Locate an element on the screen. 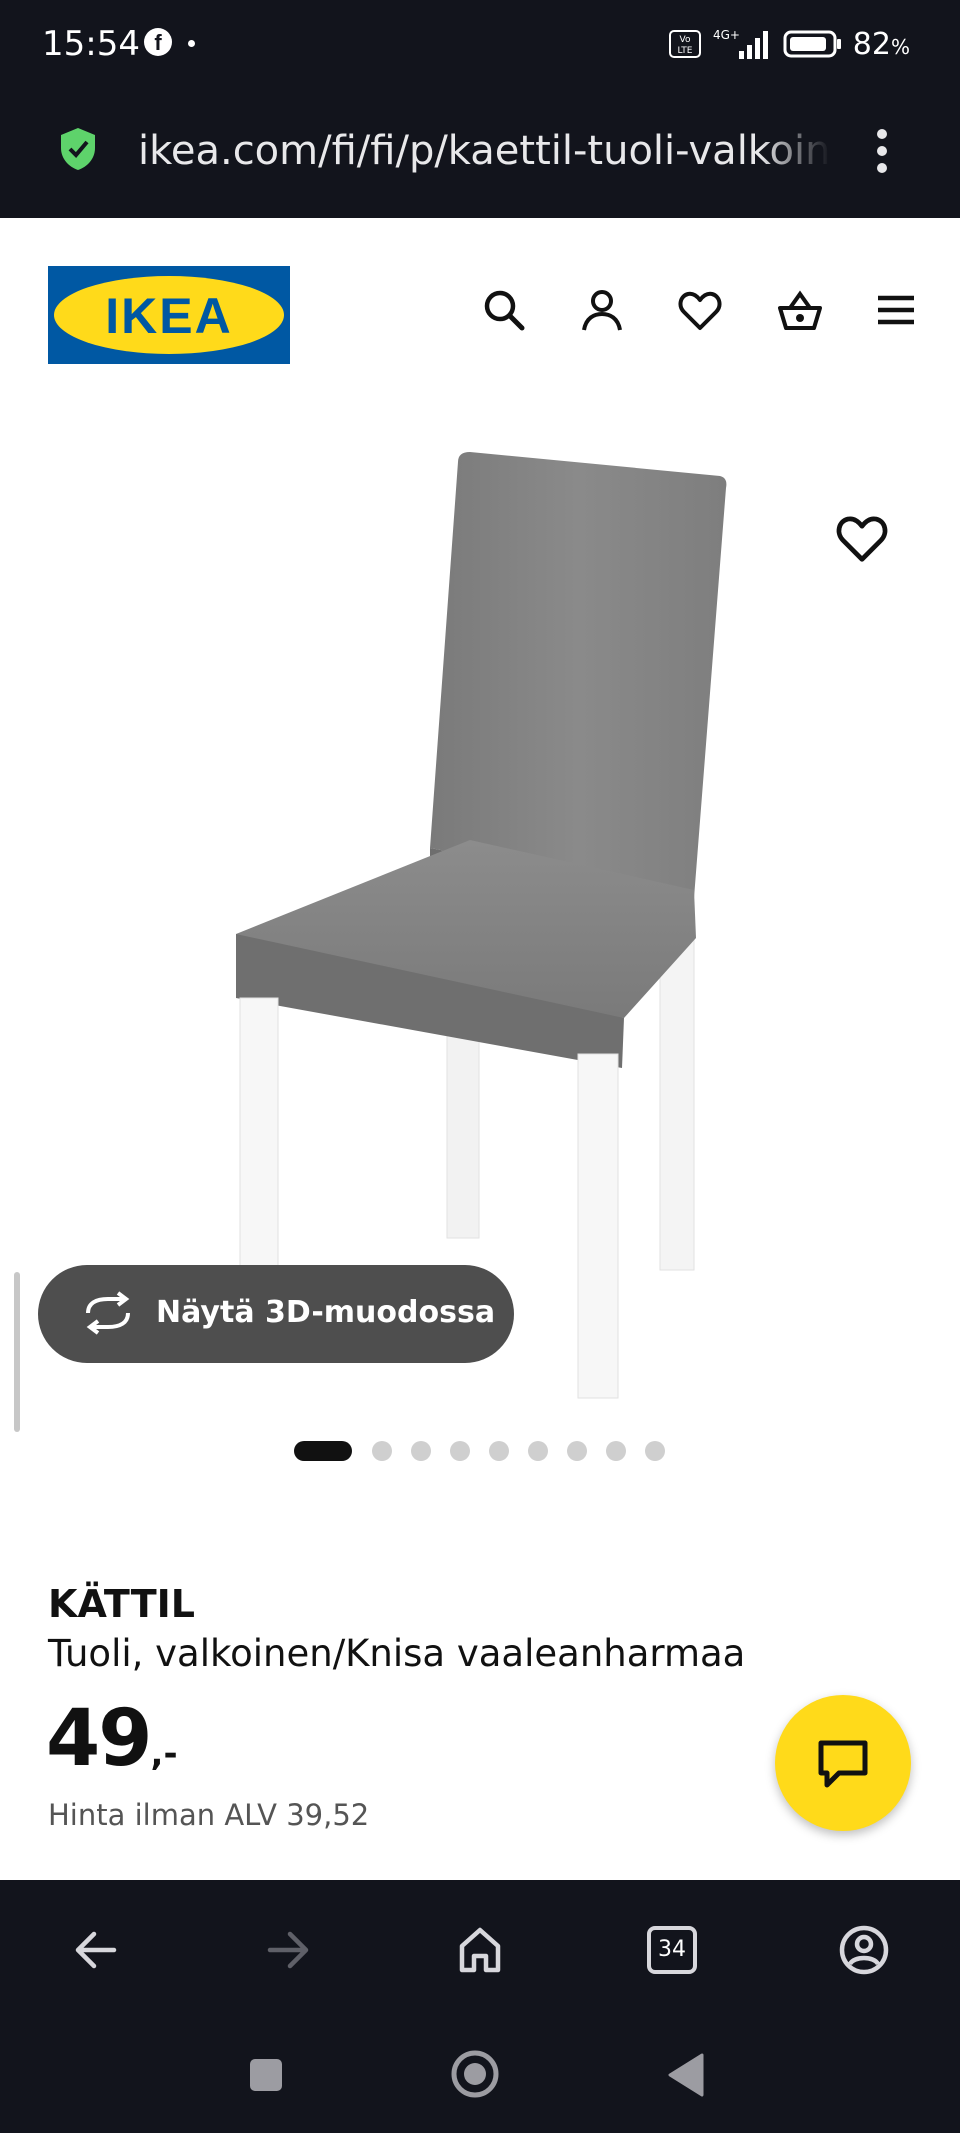  volte-icon: VoLTE is located at coordinates (684, 44).